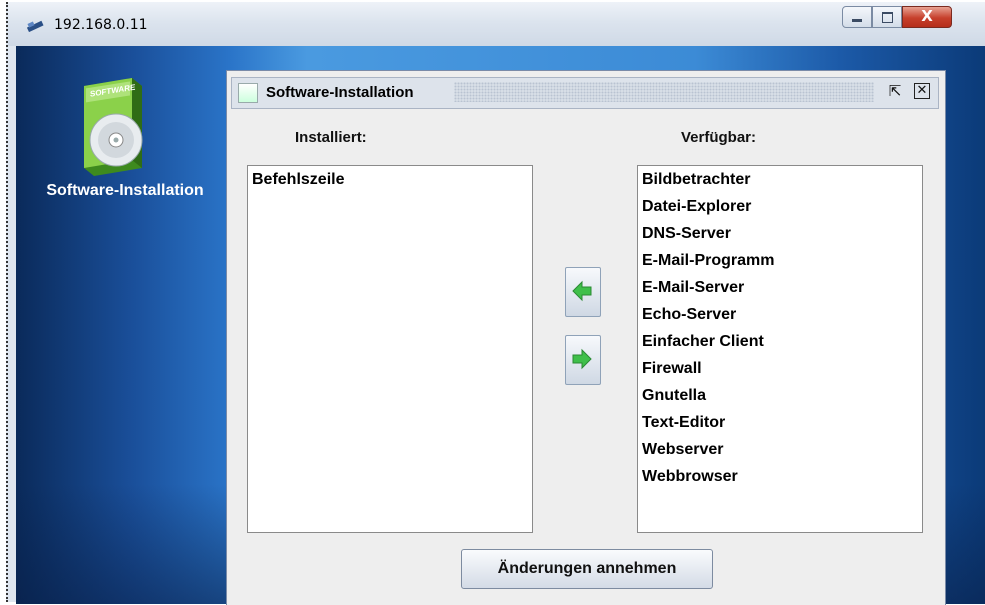 The image size is (985, 605). What do you see at coordinates (857, 20) in the screenshot?
I see `minimize-icon` at bounding box center [857, 20].